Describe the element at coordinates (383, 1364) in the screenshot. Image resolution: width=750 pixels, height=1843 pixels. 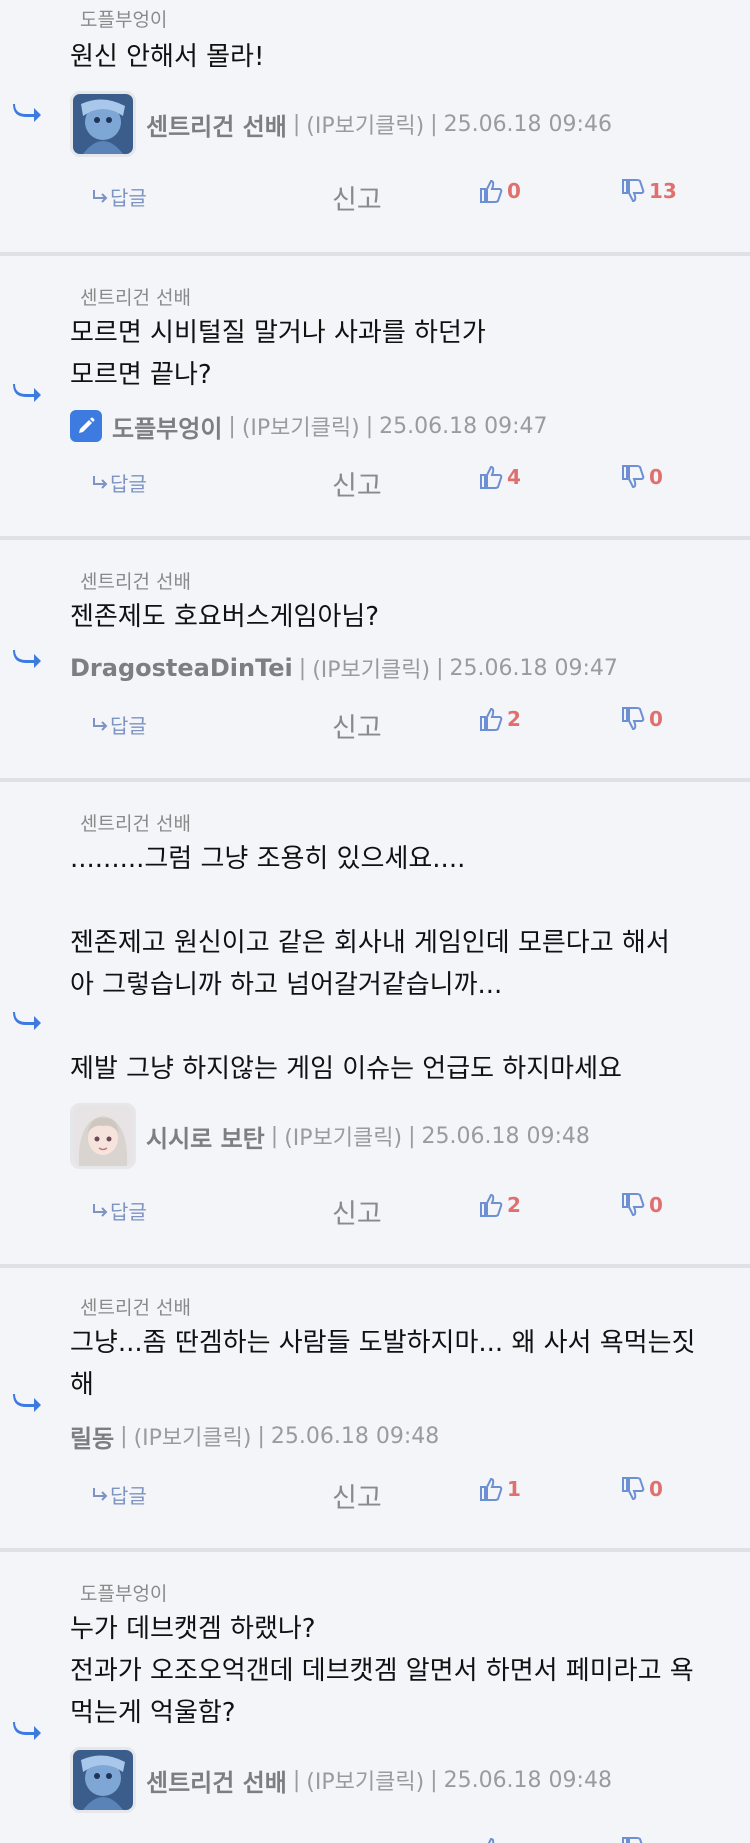
I see `comment-text: 그냥...좀 딴겜하는 사람들 도발하지마... 왜 사서 욕먹는짓 해` at that location.